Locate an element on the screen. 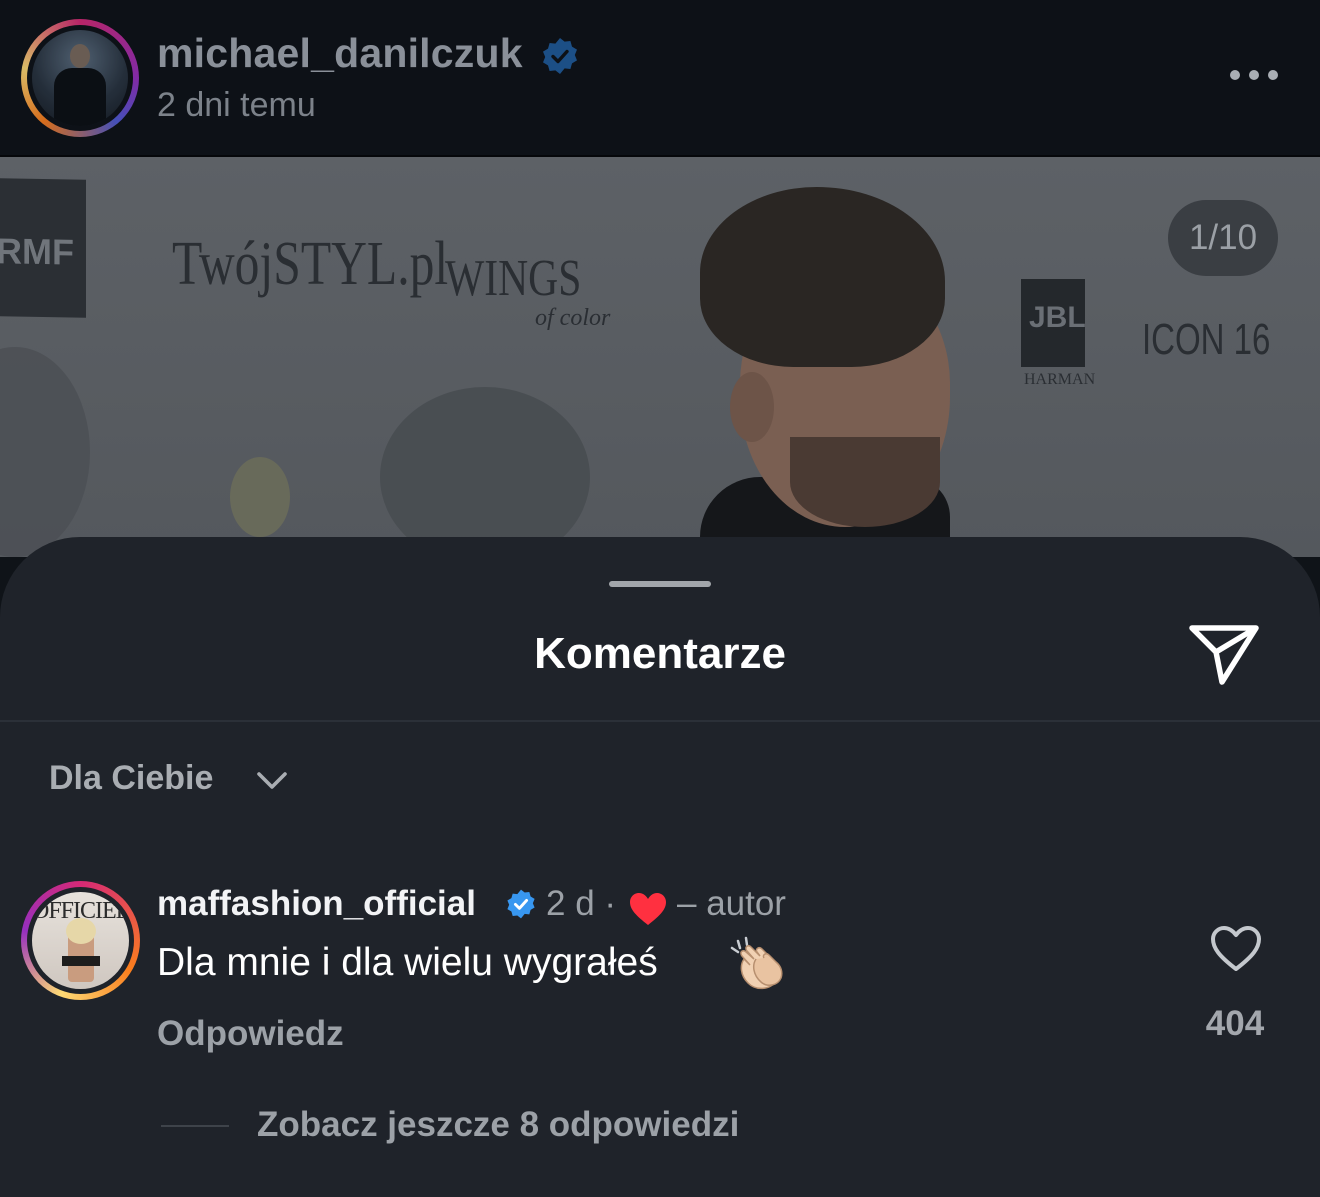 The width and height of the screenshot is (1320, 1197). sponsor-logo-icon16: ICON 16 is located at coordinates (1206, 339).